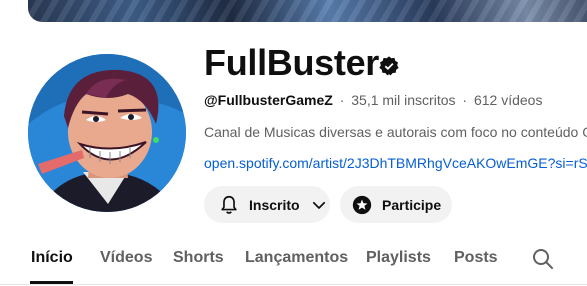 Image resolution: width=587 pixels, height=286 pixels. I want to click on chevron-down-icon, so click(318, 205).